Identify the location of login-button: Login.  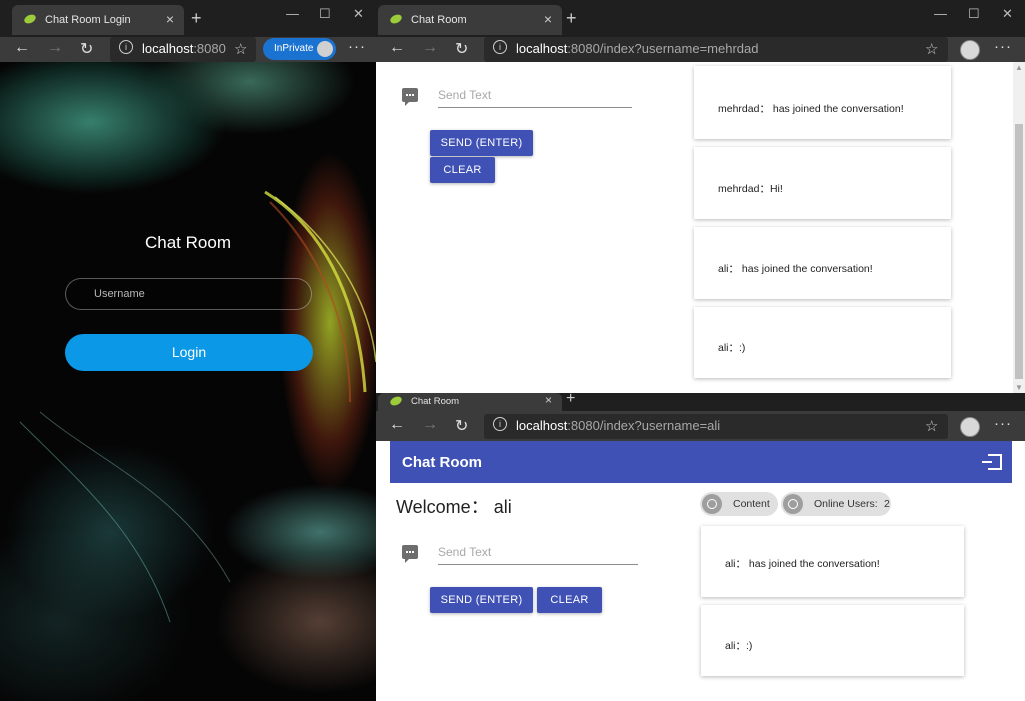
(189, 352).